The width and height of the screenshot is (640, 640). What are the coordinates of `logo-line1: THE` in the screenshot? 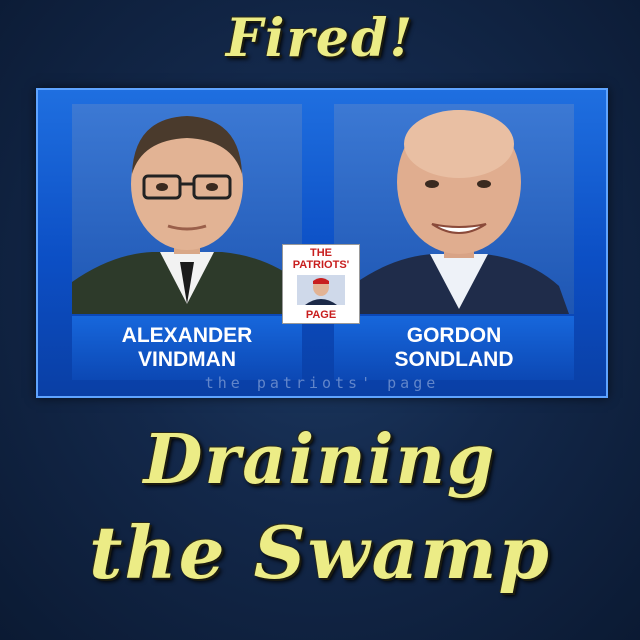 It's located at (321, 253).